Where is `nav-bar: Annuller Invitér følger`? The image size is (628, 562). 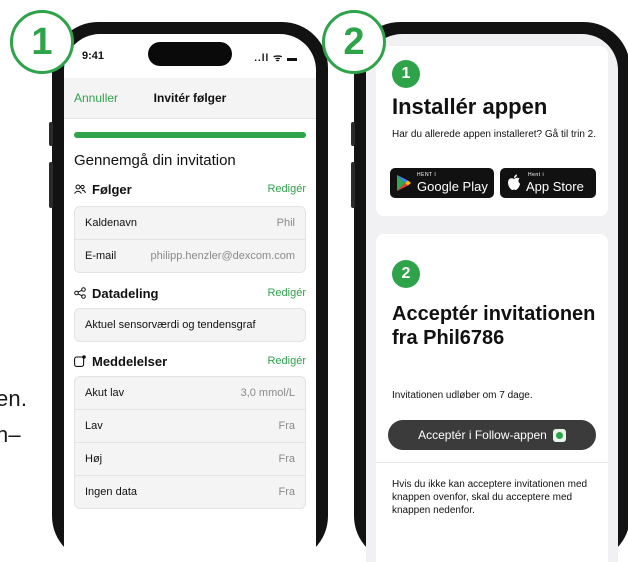 nav-bar: Annuller Invitér følger is located at coordinates (190, 98).